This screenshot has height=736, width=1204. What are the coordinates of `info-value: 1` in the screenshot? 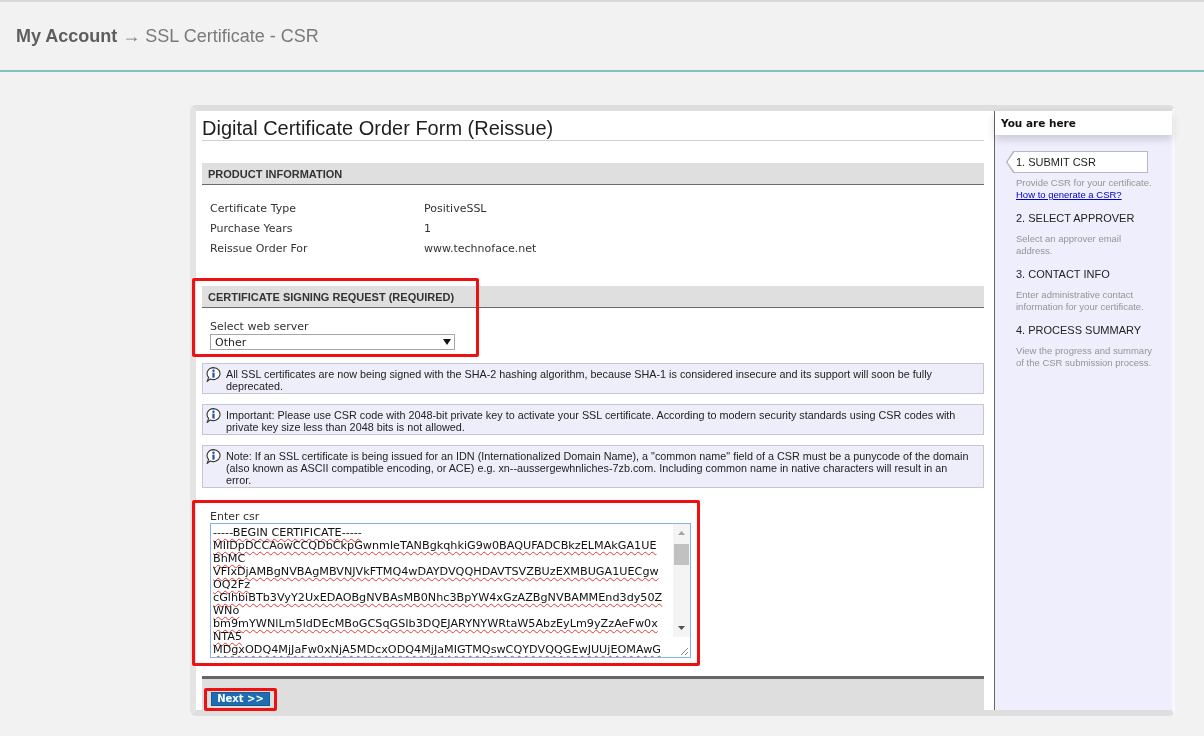 It's located at (427, 229).